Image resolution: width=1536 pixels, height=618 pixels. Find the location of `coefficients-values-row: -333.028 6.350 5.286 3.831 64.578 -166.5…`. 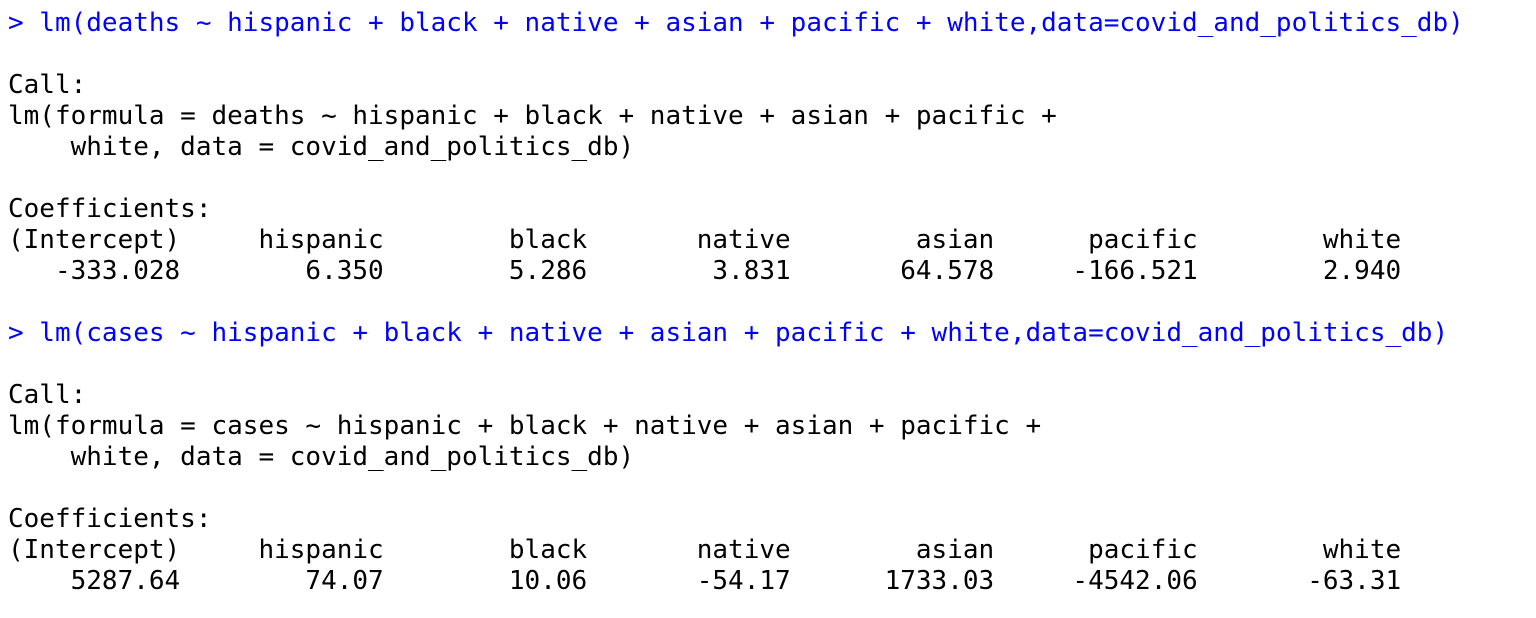

coefficients-values-row: -333.028 6.350 5.286 3.831 64.578 -166.5… is located at coordinates (720, 271).